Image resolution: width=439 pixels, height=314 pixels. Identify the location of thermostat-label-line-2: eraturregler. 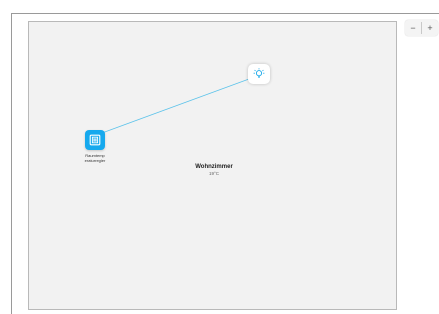
(95, 160).